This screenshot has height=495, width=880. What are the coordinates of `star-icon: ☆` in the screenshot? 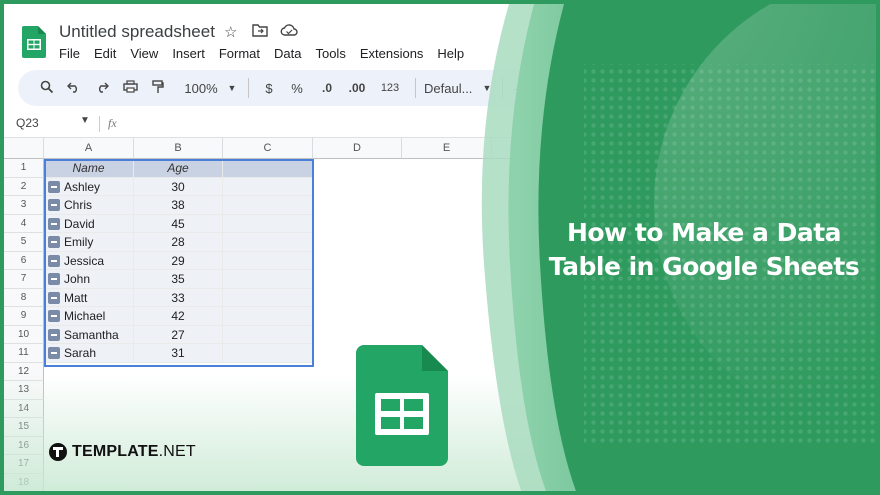 It's located at (230, 32).